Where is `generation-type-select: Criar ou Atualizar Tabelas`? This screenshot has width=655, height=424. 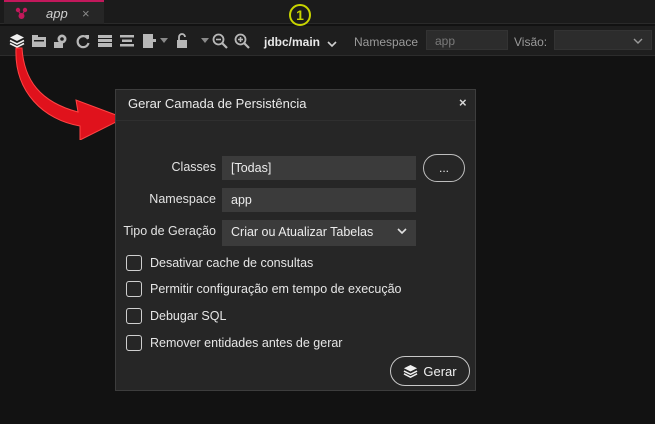
generation-type-select: Criar ou Atualizar Tabelas is located at coordinates (319, 233).